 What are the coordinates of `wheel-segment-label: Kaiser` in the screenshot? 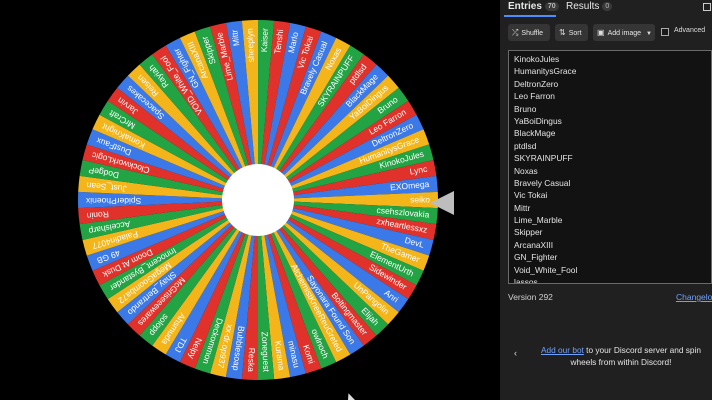 It's located at (264, 40).